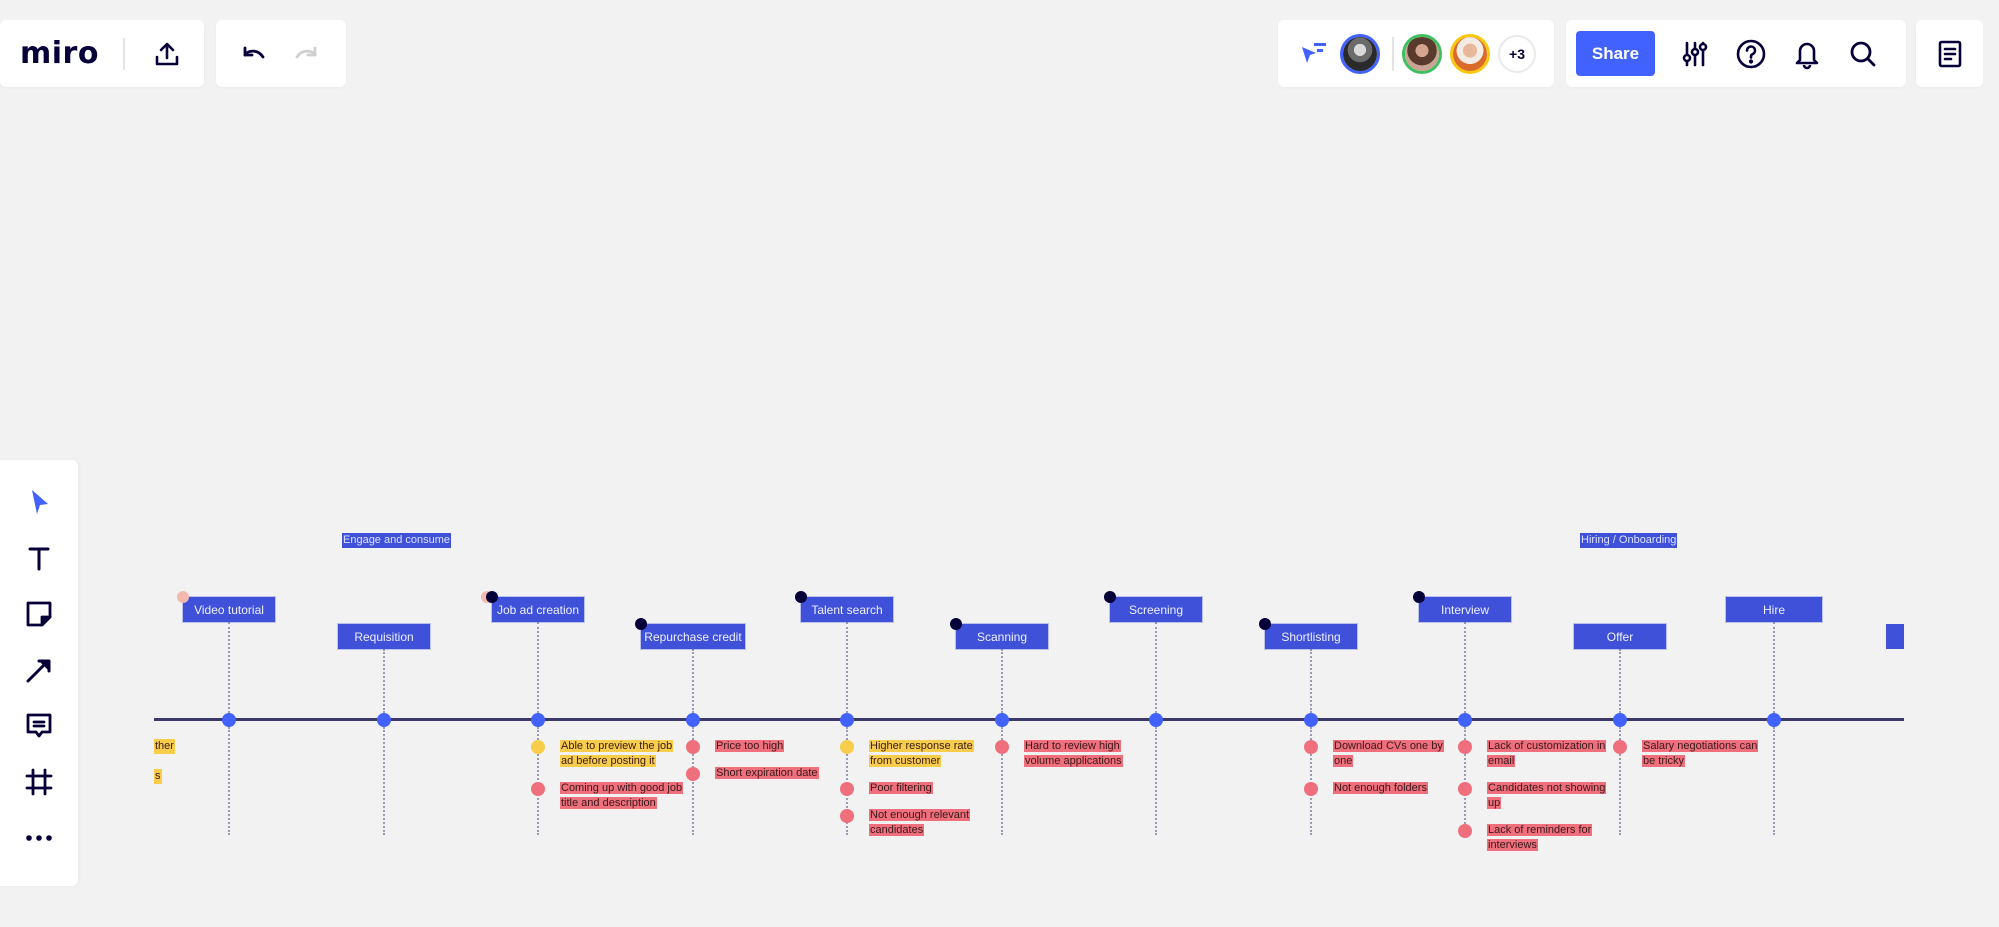 The image size is (1999, 927). I want to click on stage-box: Hire, so click(1774, 609).